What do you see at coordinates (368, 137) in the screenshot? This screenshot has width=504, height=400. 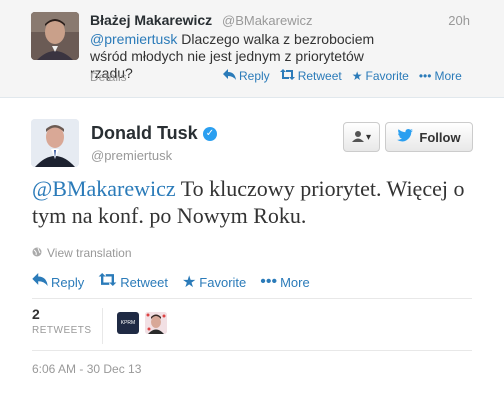 I see `caret-down-icon: ▾` at bounding box center [368, 137].